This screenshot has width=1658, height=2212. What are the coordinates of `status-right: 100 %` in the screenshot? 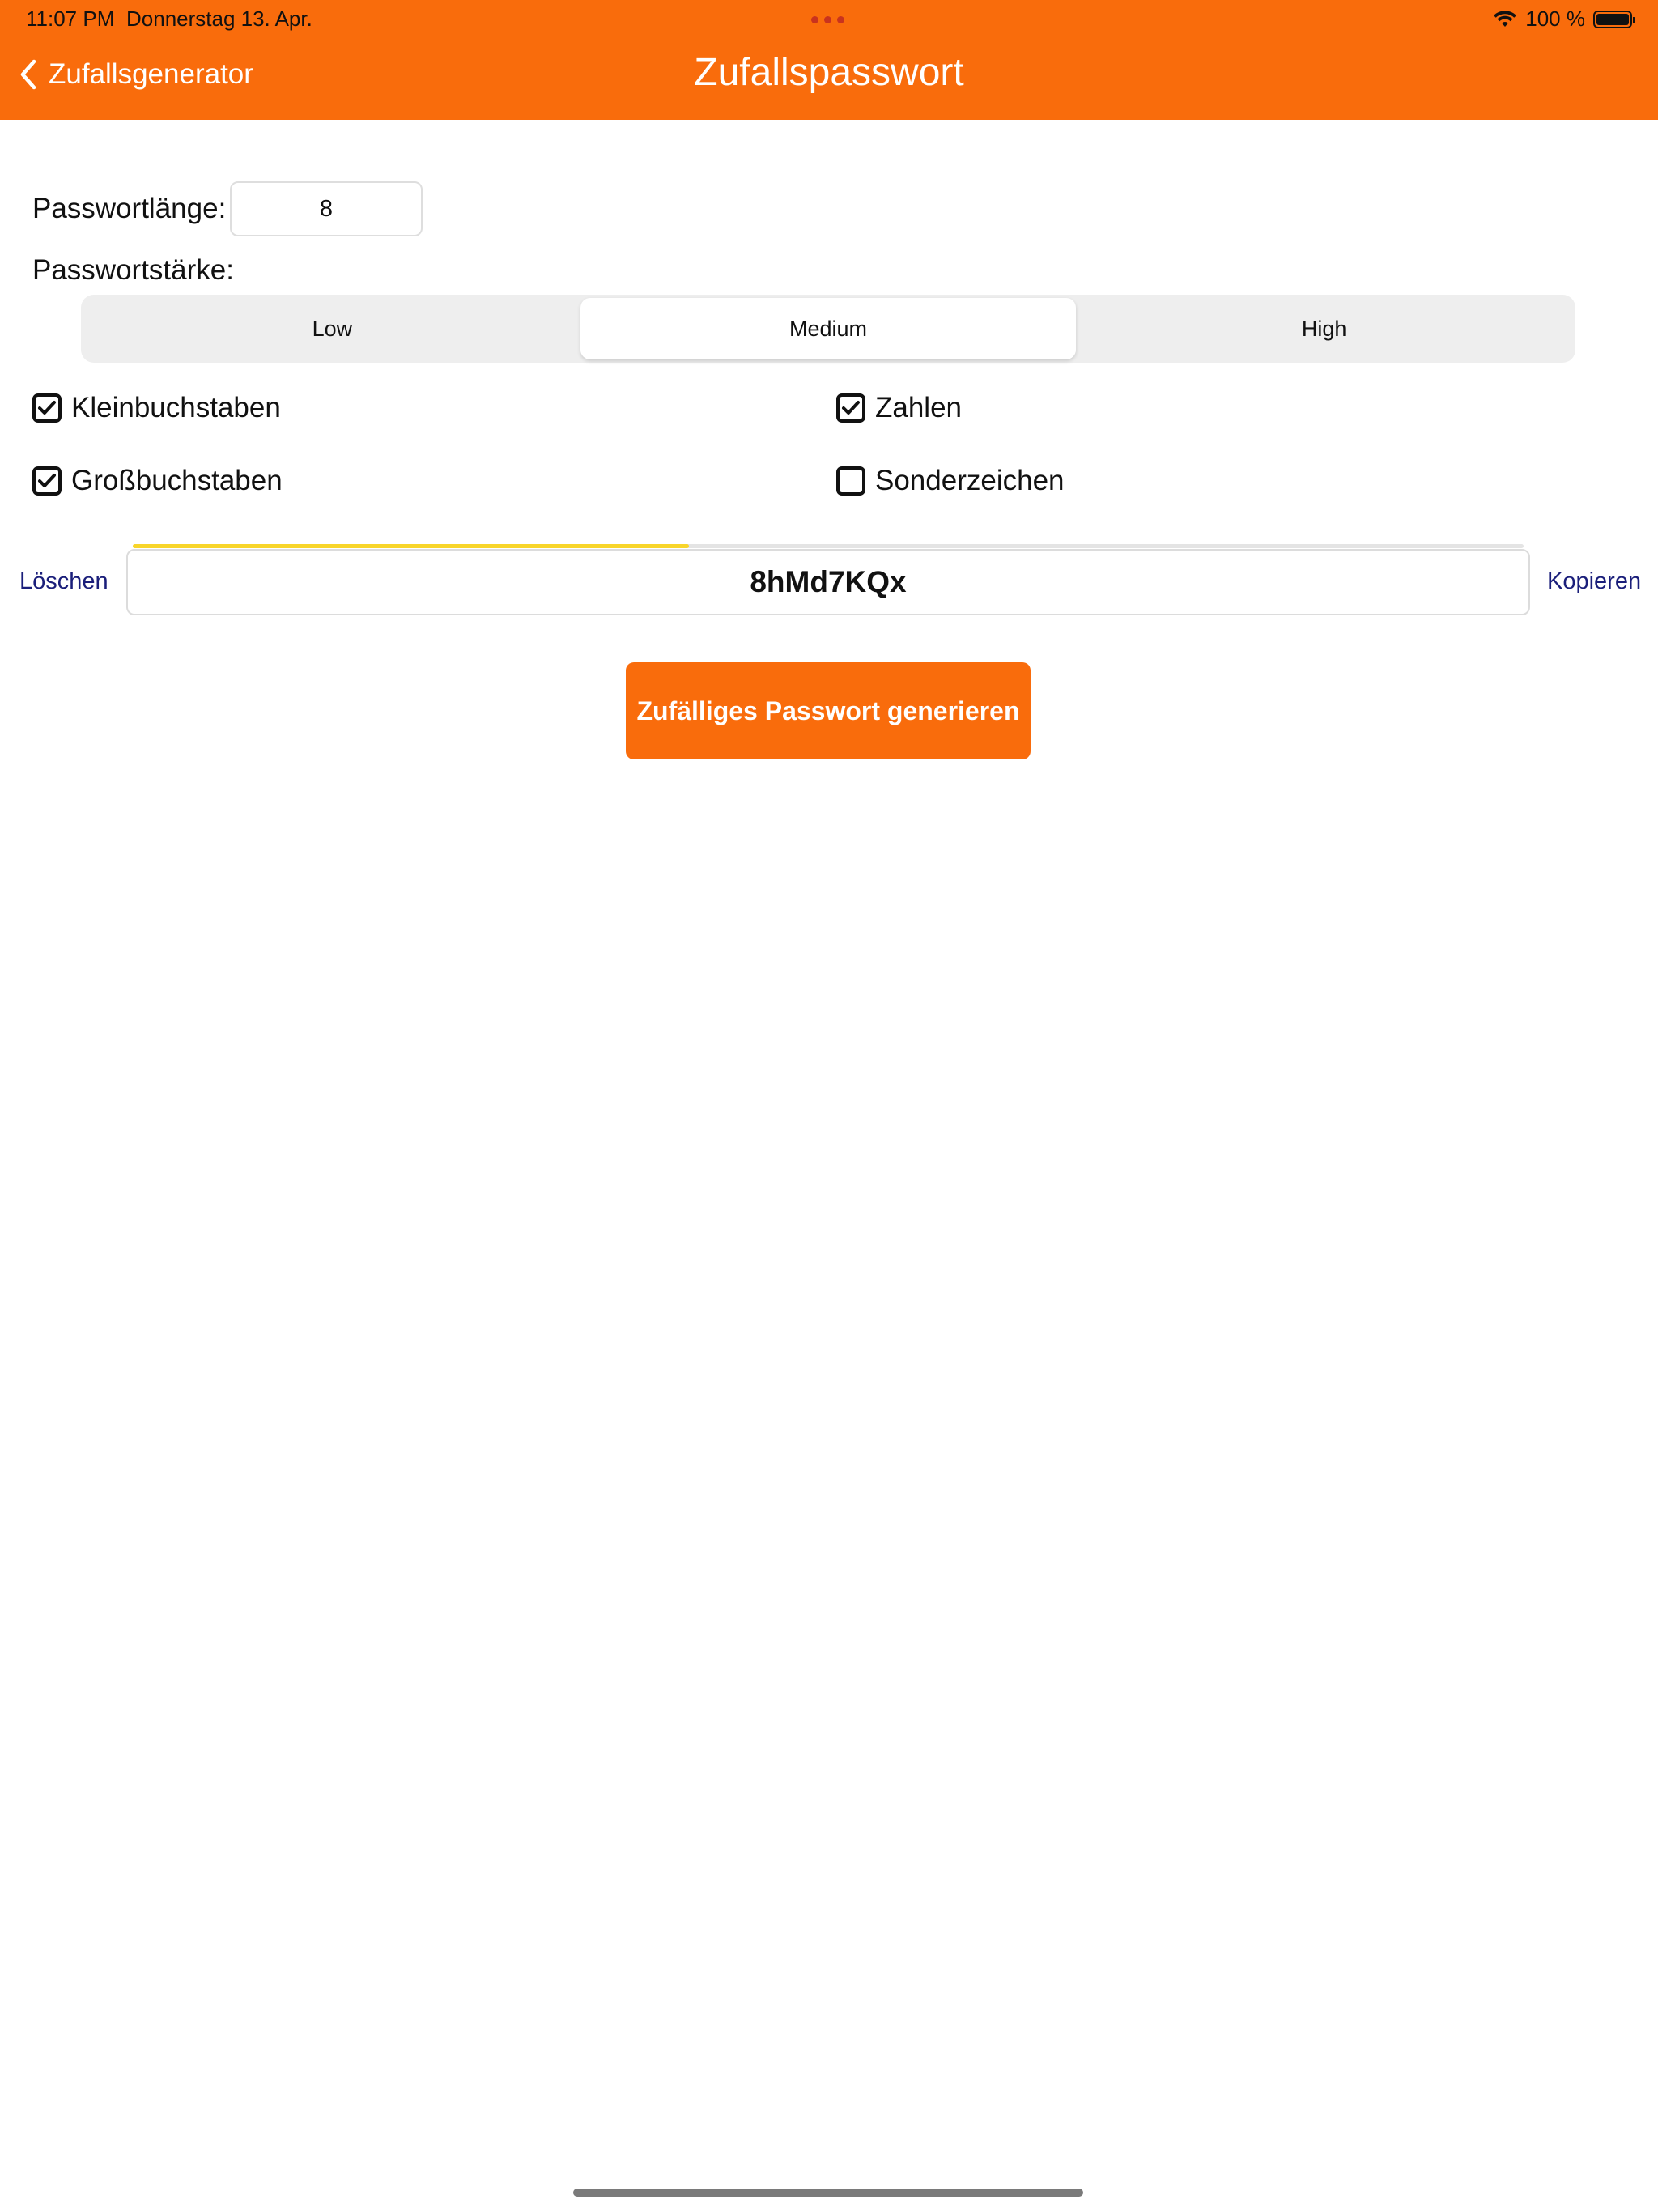 It's located at (1564, 19).